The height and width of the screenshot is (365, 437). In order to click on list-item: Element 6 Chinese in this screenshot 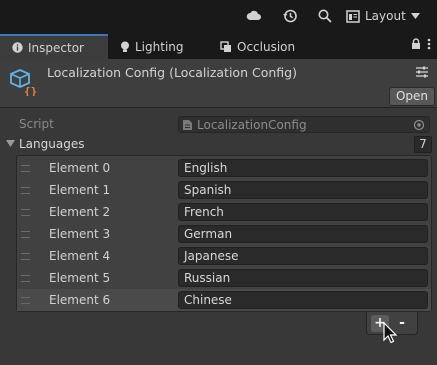, I will do `click(224, 300)`.